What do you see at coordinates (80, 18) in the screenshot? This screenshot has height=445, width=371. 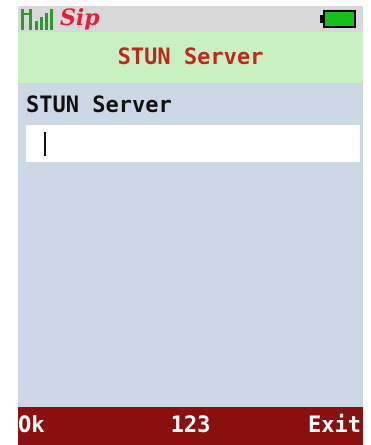 I see `sip-logo: Sip` at bounding box center [80, 18].